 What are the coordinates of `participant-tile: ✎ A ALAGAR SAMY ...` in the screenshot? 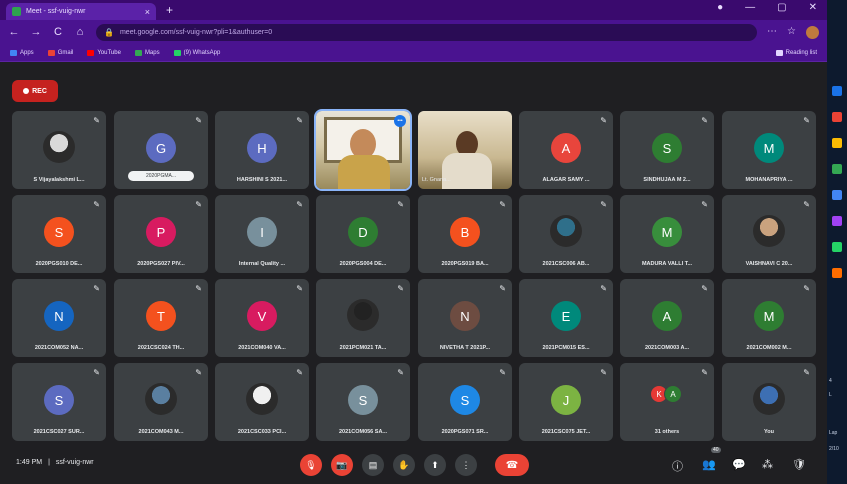 It's located at (566, 150).